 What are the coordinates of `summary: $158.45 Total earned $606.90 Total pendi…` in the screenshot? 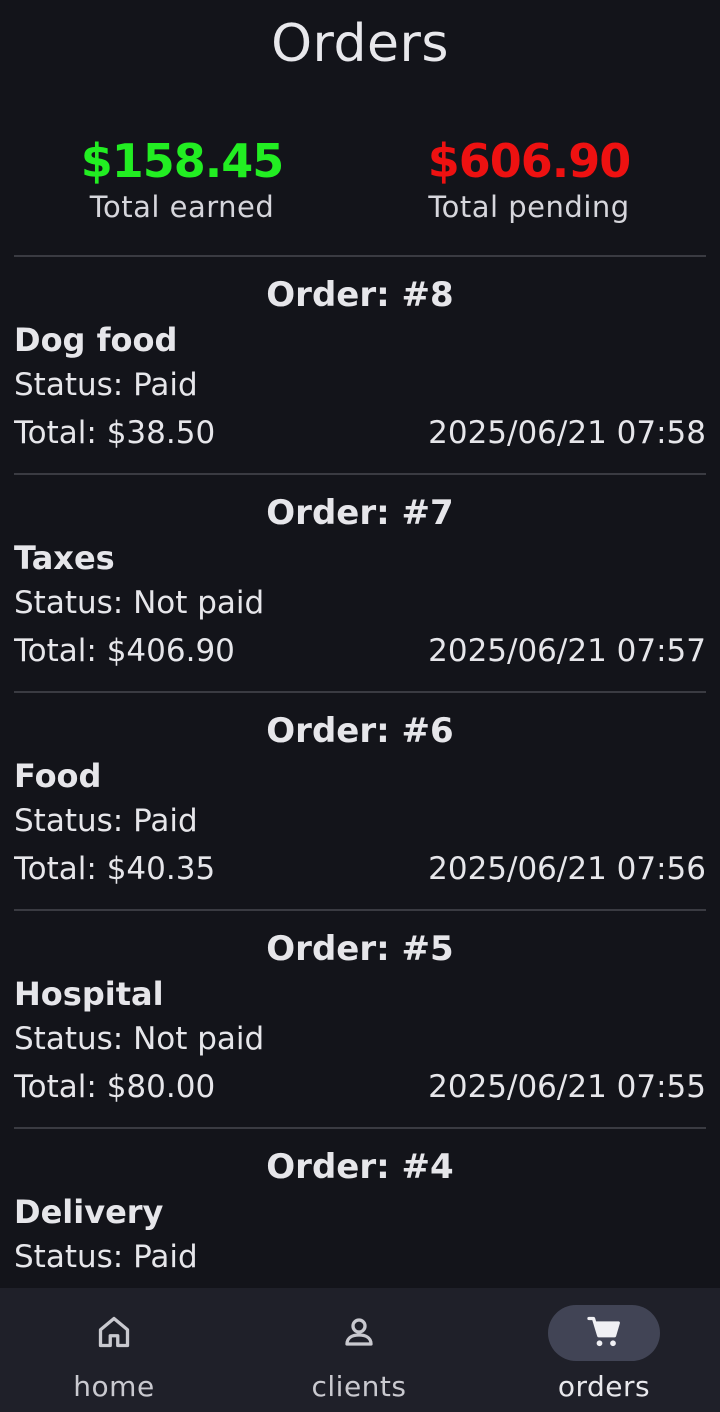 It's located at (360, 182).